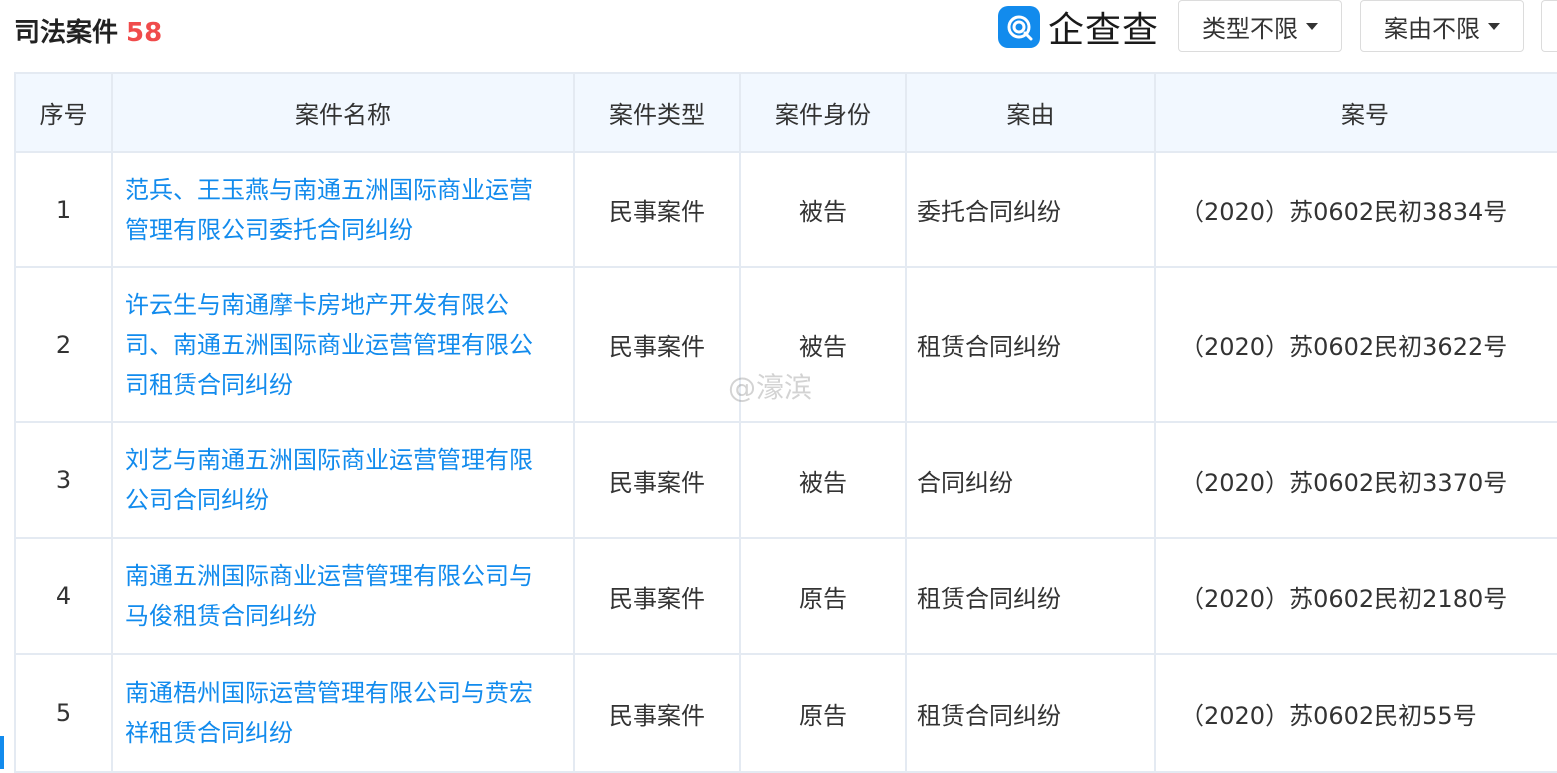 This screenshot has height=773, width=1557. I want to click on case-name-cell: 刘艺与南通五洲国际商业运营管理有限 公司合同纠纷, so click(343, 480).